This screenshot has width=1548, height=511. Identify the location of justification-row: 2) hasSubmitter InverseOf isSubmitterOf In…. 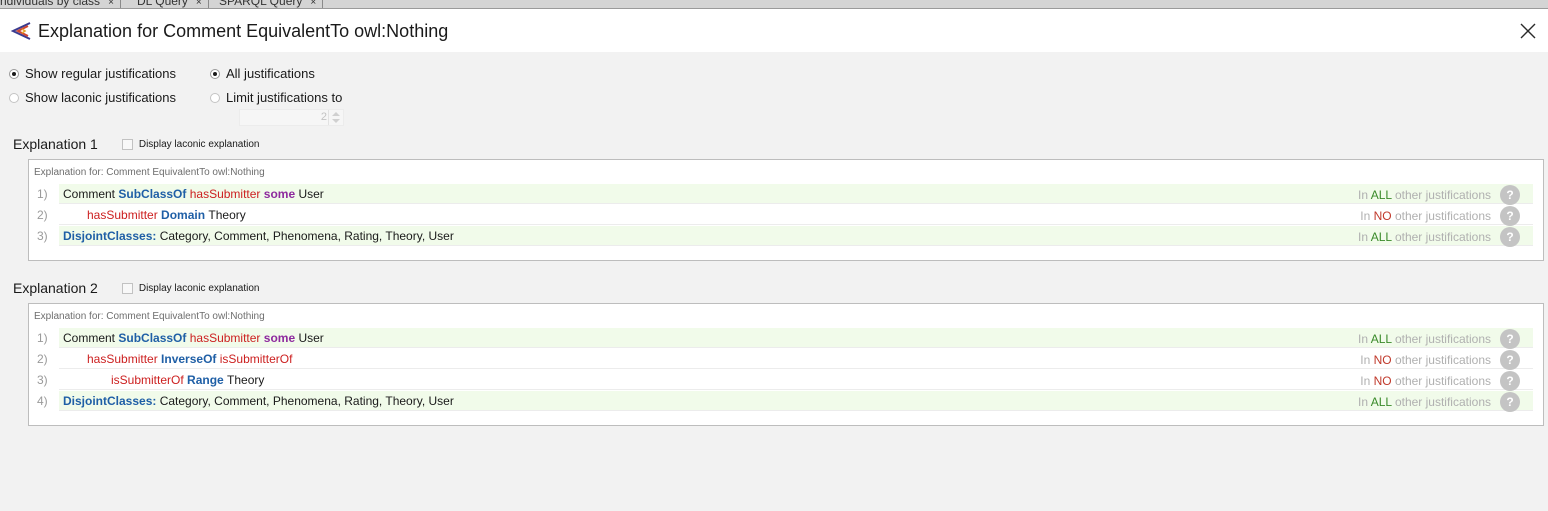
(785, 359).